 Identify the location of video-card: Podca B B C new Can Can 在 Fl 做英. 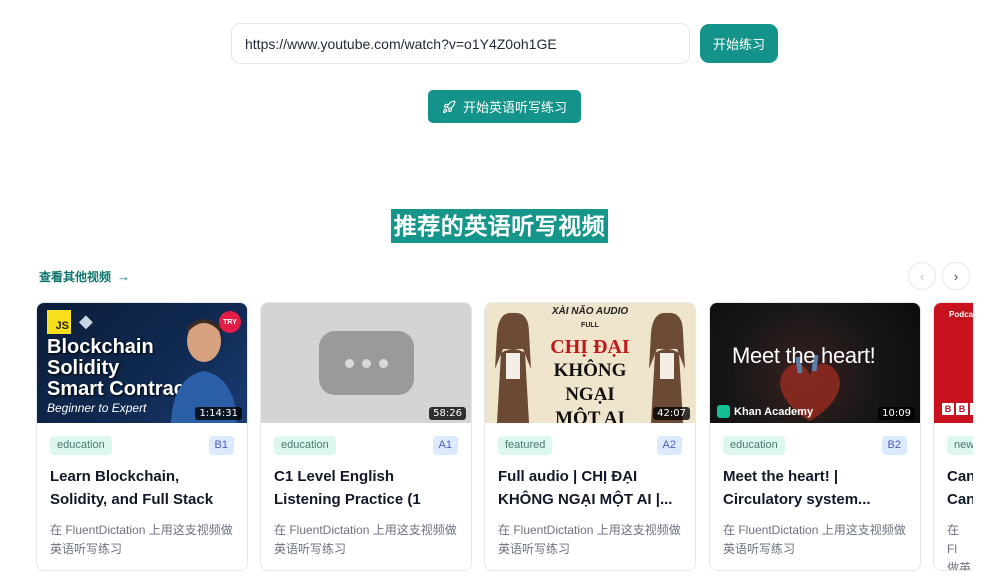
(953, 436).